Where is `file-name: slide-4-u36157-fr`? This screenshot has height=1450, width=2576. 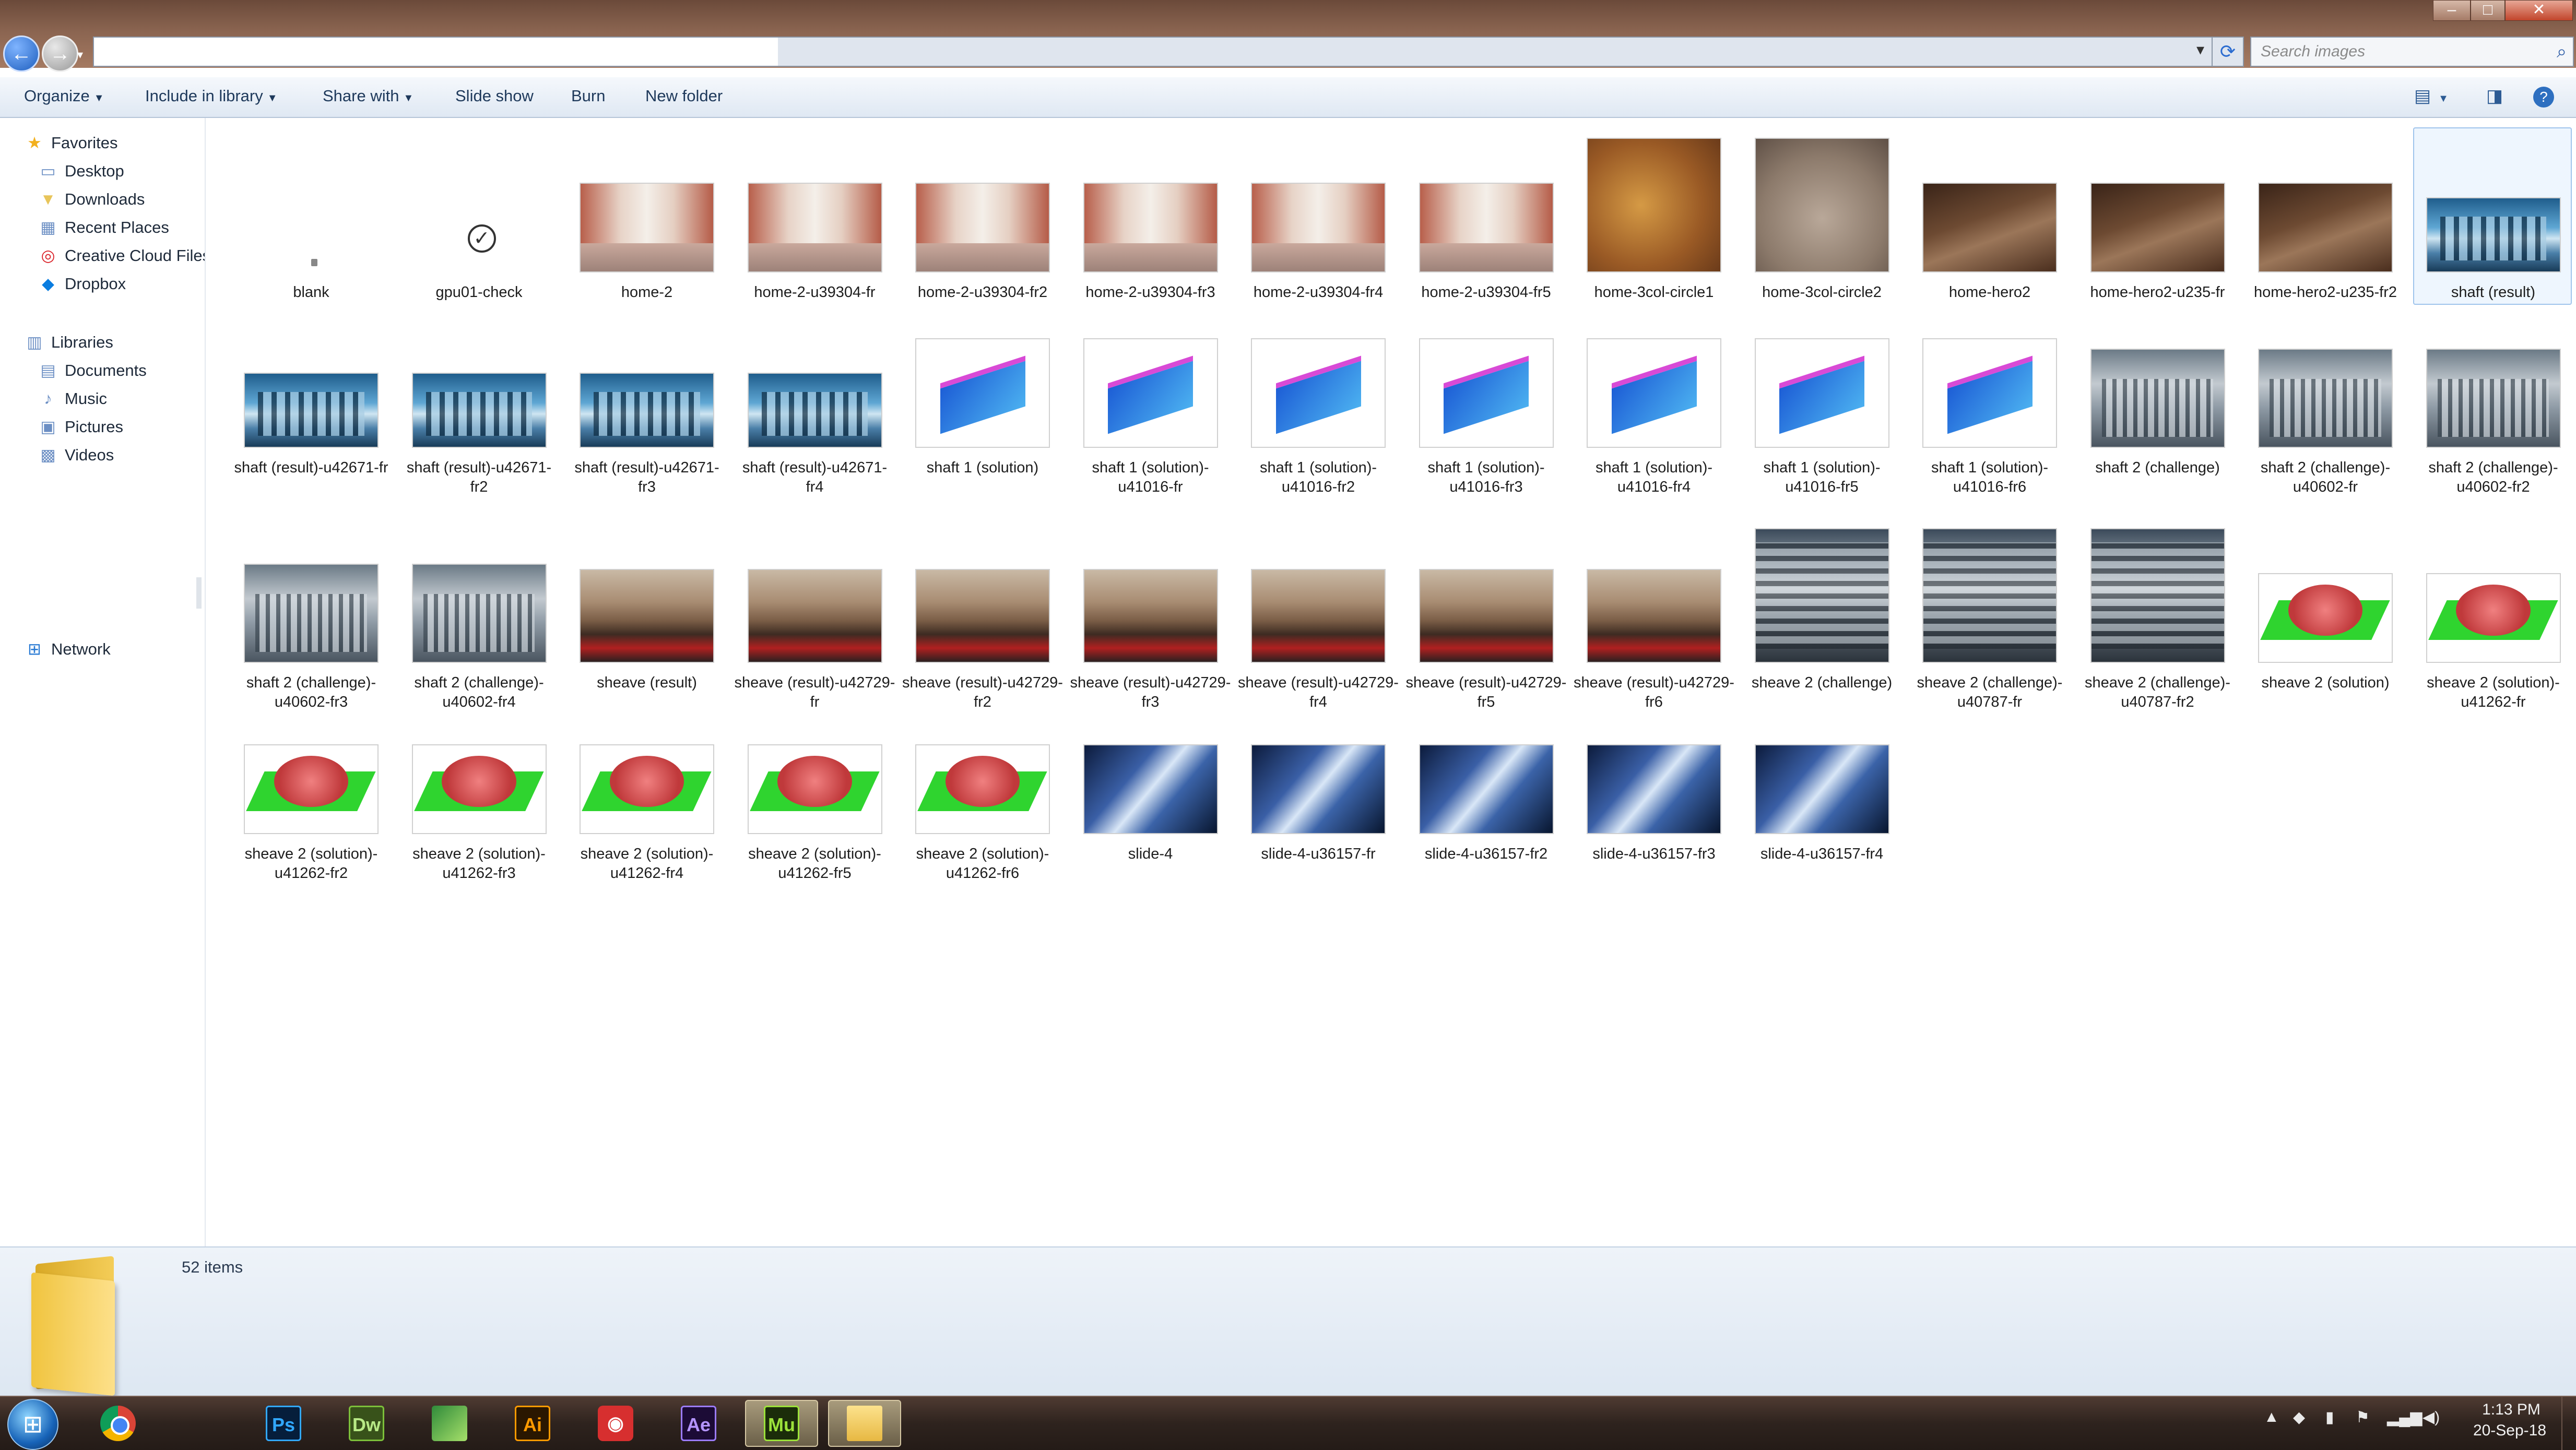 file-name: slide-4-u36157-fr is located at coordinates (1318, 854).